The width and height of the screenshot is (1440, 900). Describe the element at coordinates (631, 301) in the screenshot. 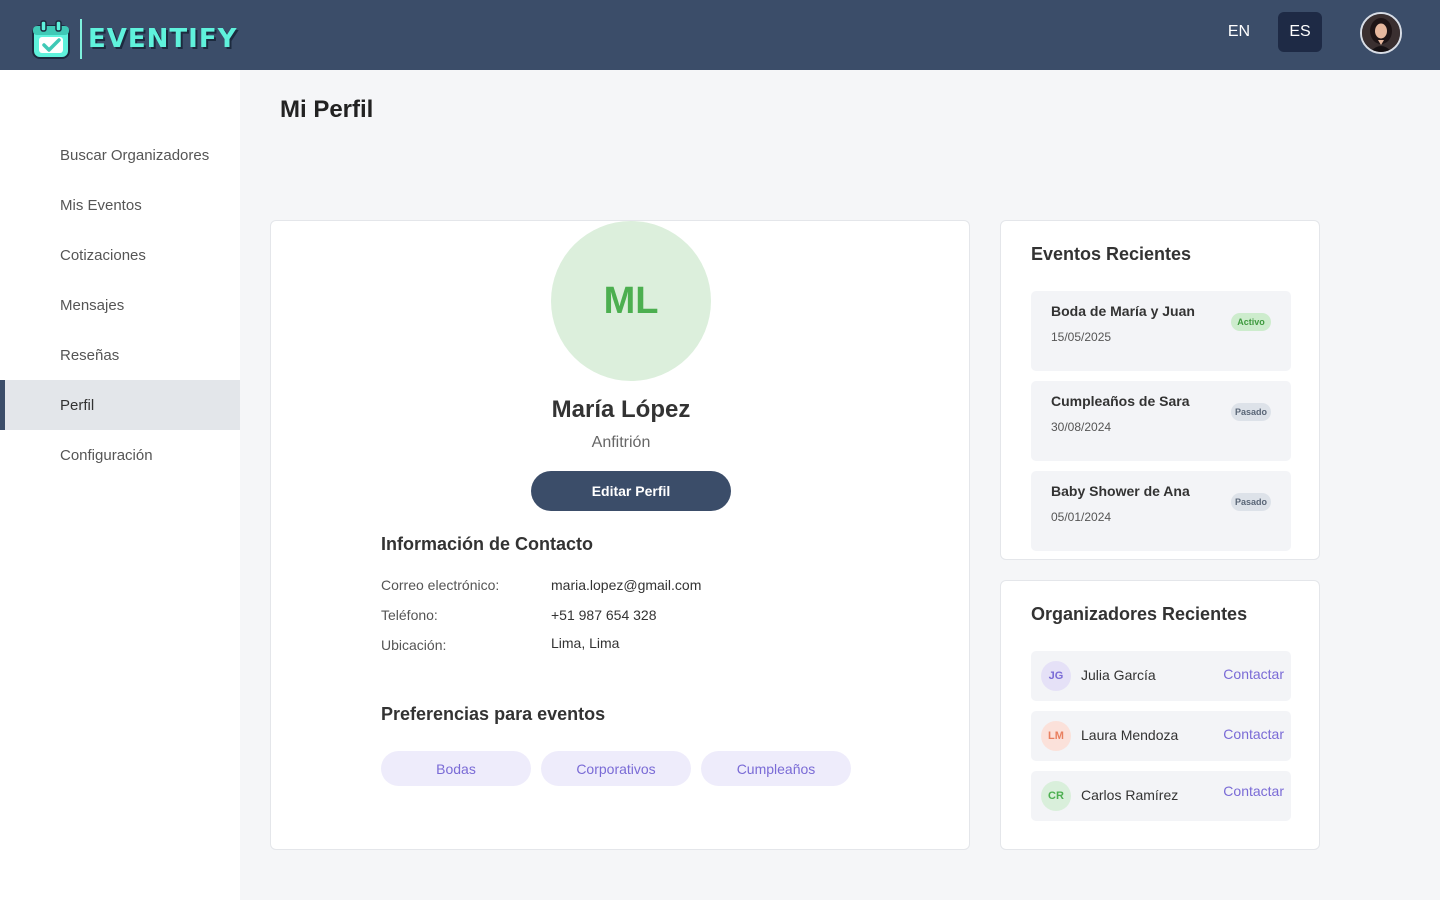

I see `profile-initials-avatar: ML` at that location.